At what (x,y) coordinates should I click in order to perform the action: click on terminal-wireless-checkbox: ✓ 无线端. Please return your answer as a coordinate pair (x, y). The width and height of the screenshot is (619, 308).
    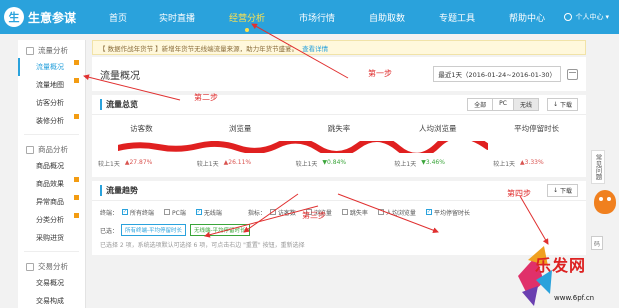
    Looking at the image, I should click on (208, 212).